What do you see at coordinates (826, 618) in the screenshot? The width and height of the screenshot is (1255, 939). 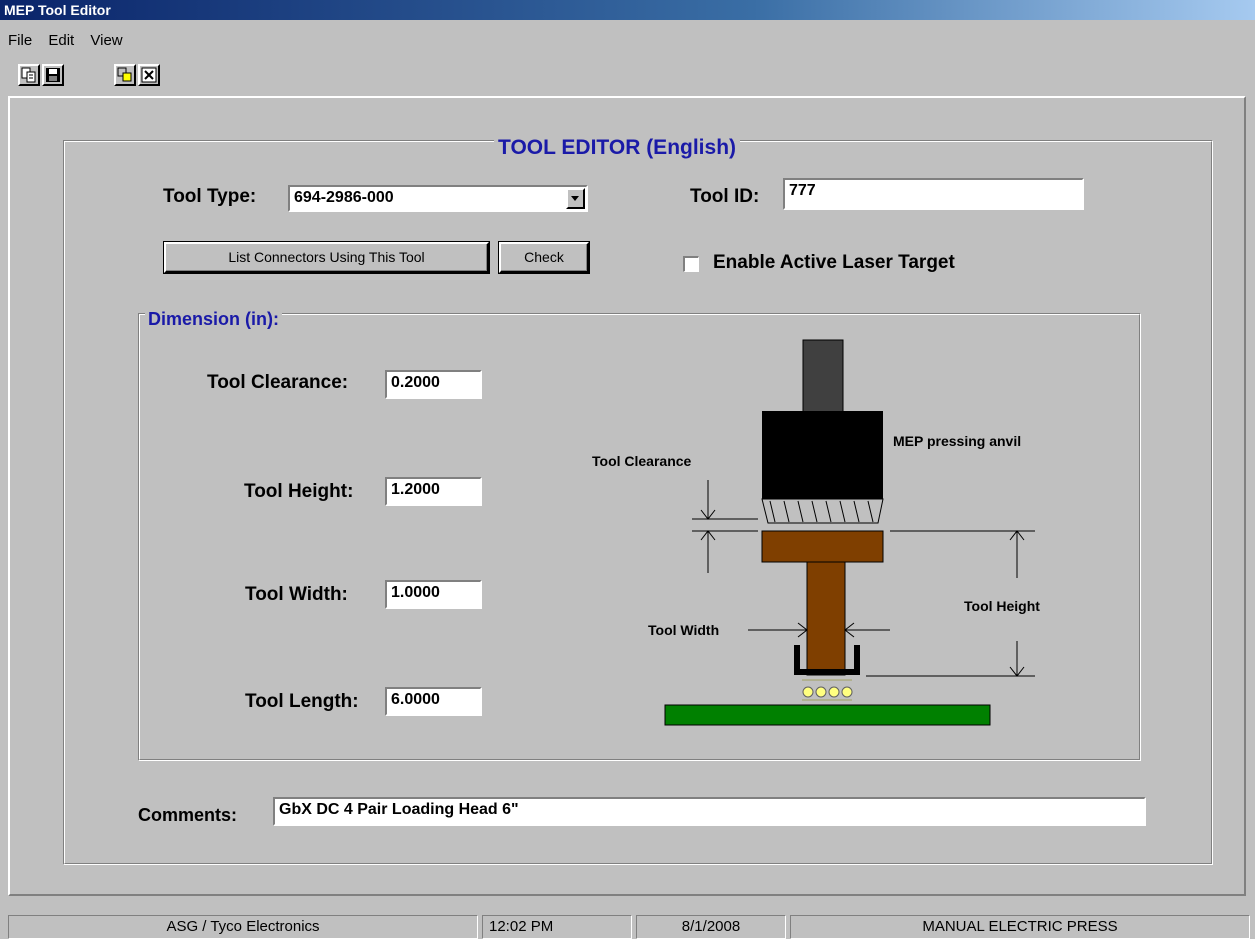 I see `tool-stem` at bounding box center [826, 618].